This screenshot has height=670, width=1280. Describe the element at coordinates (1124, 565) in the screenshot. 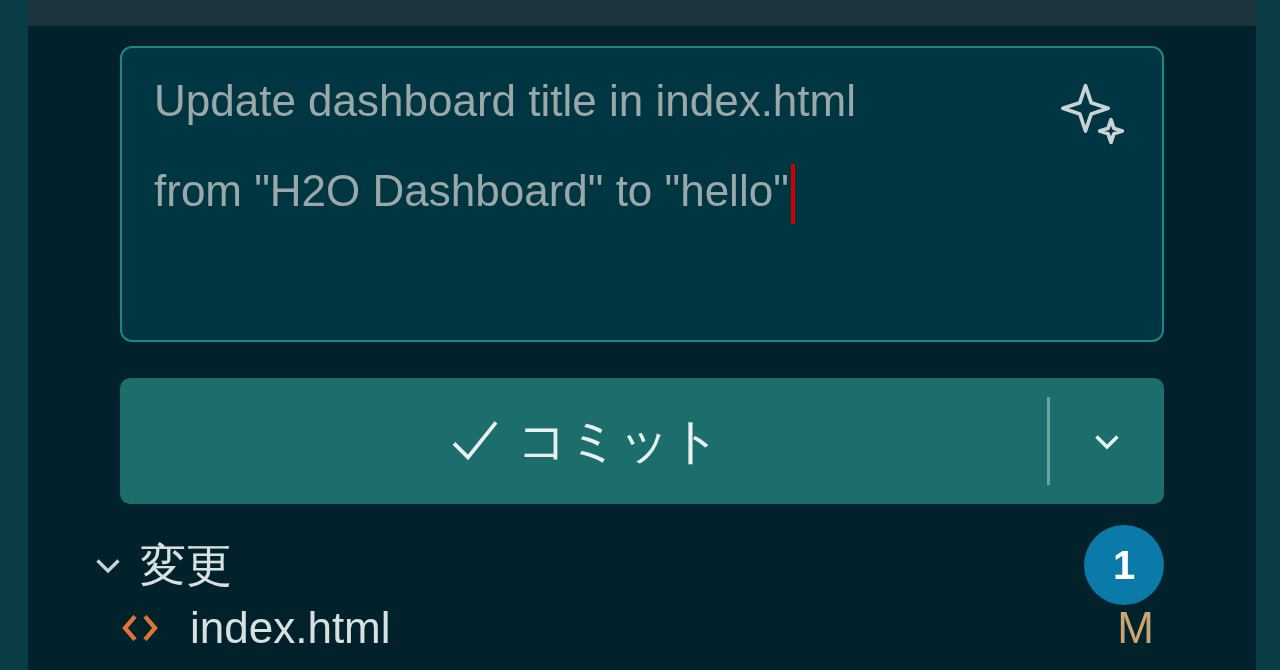

I see `count-badge: 1` at that location.